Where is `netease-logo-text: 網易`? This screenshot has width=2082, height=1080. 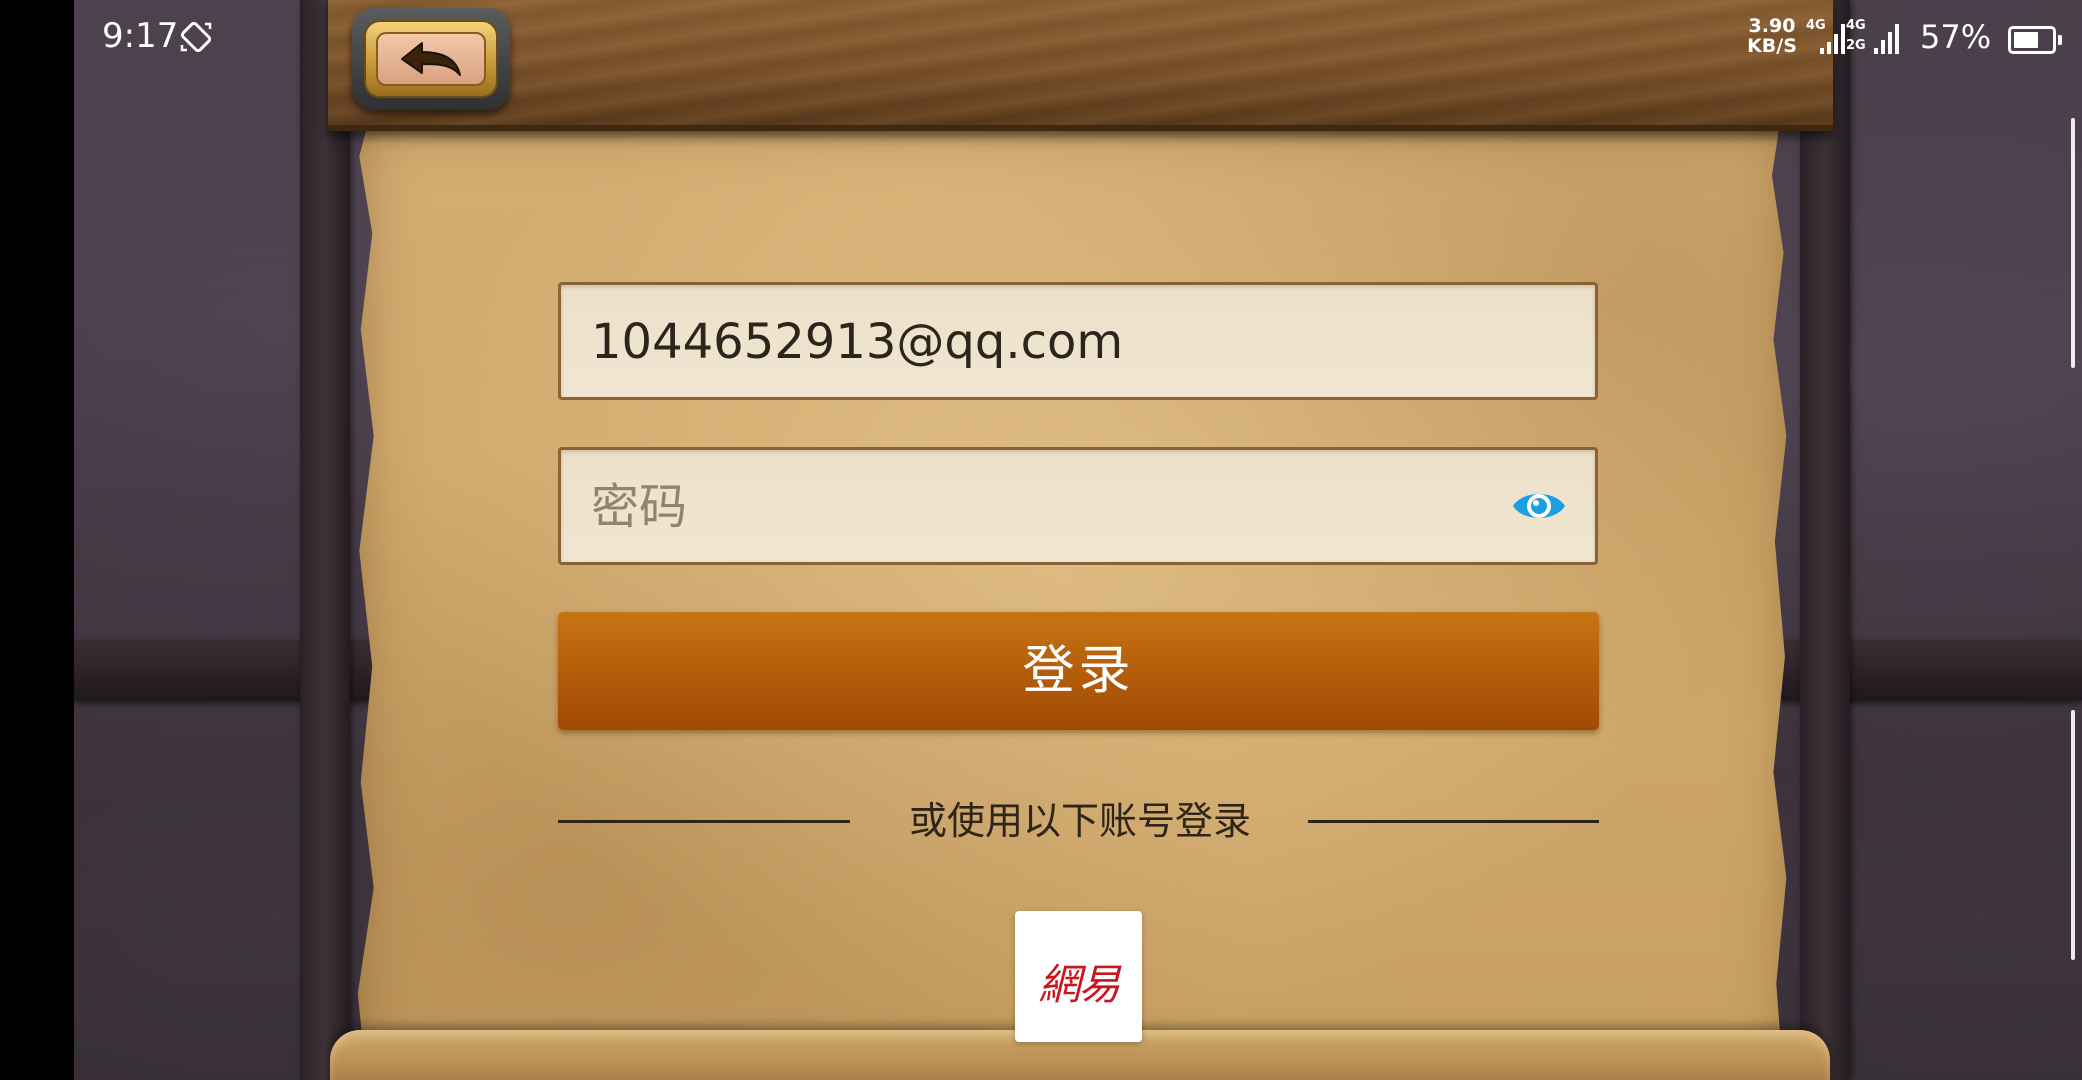
netease-logo-text: 網易 is located at coordinates (1079, 984).